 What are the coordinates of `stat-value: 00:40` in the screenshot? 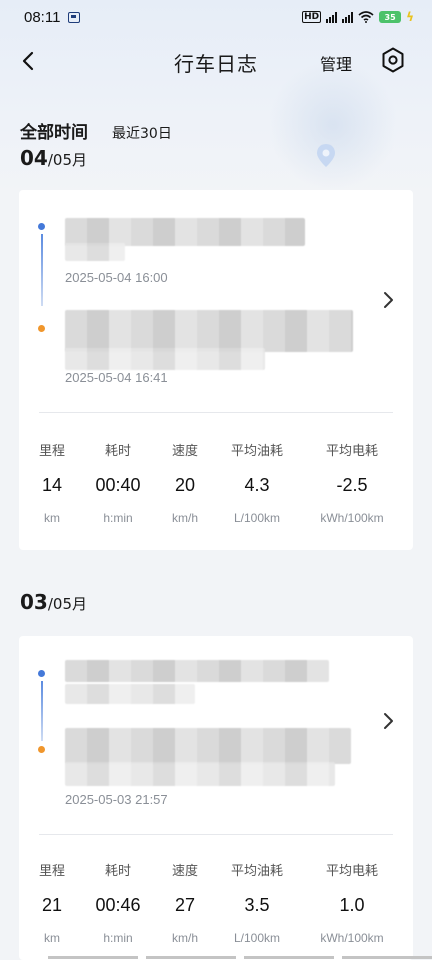 It's located at (118, 485).